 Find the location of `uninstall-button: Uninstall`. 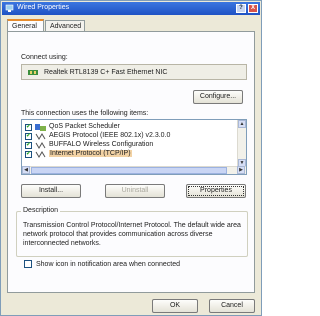

uninstall-button: Uninstall is located at coordinates (135, 191).